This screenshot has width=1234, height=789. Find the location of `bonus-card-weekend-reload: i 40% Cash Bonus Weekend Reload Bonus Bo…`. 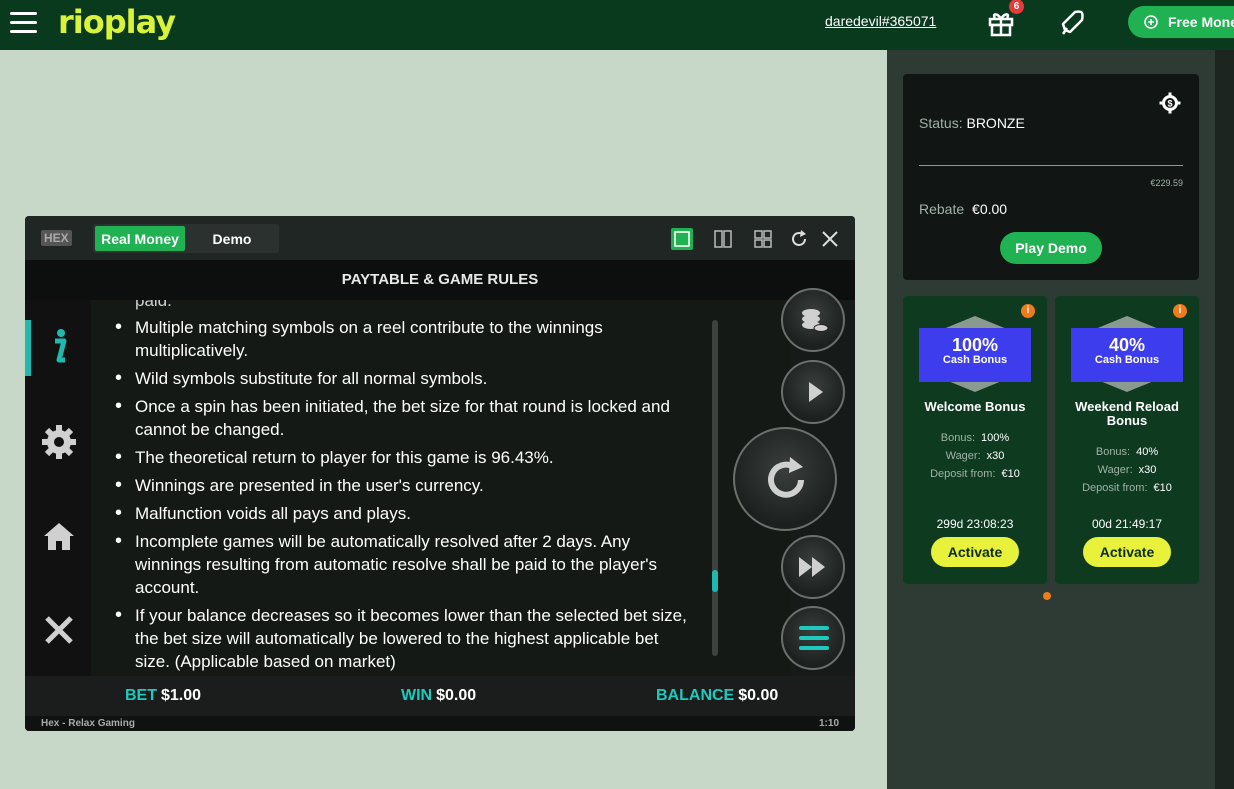

bonus-card-weekend-reload: i 40% Cash Bonus Weekend Reload Bonus Bo… is located at coordinates (1127, 440).